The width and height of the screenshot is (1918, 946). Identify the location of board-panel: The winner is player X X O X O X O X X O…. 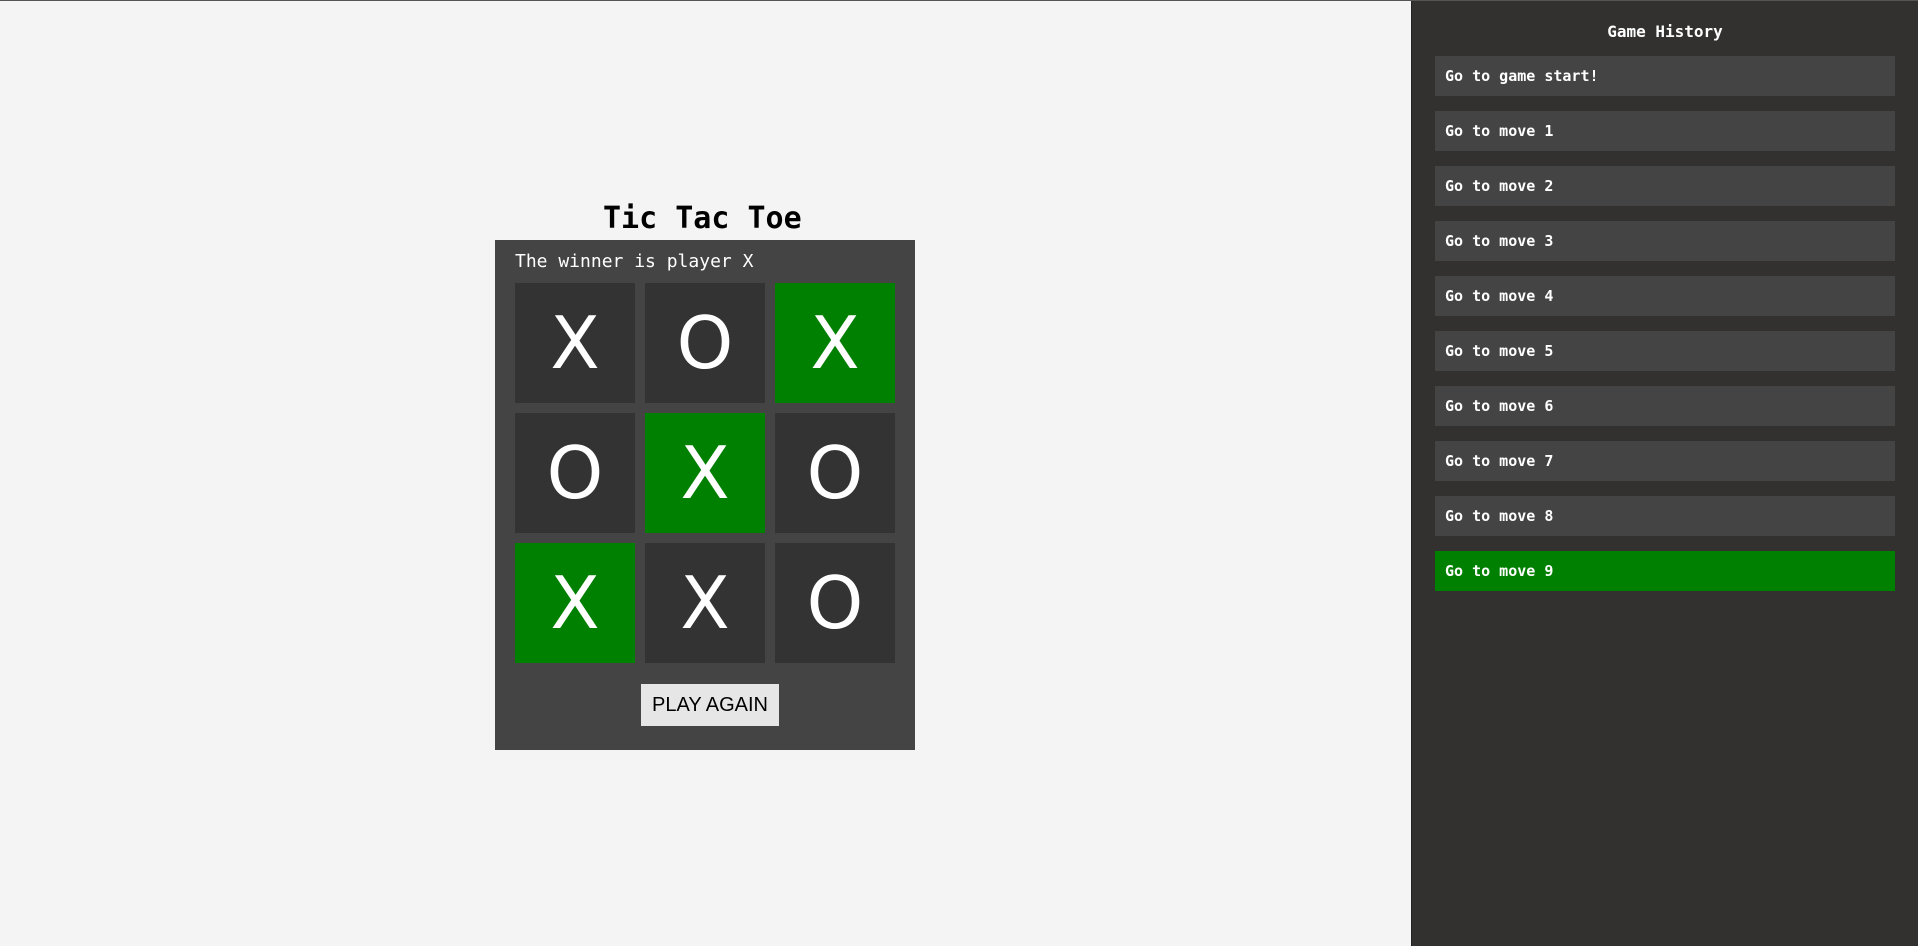
(705, 495).